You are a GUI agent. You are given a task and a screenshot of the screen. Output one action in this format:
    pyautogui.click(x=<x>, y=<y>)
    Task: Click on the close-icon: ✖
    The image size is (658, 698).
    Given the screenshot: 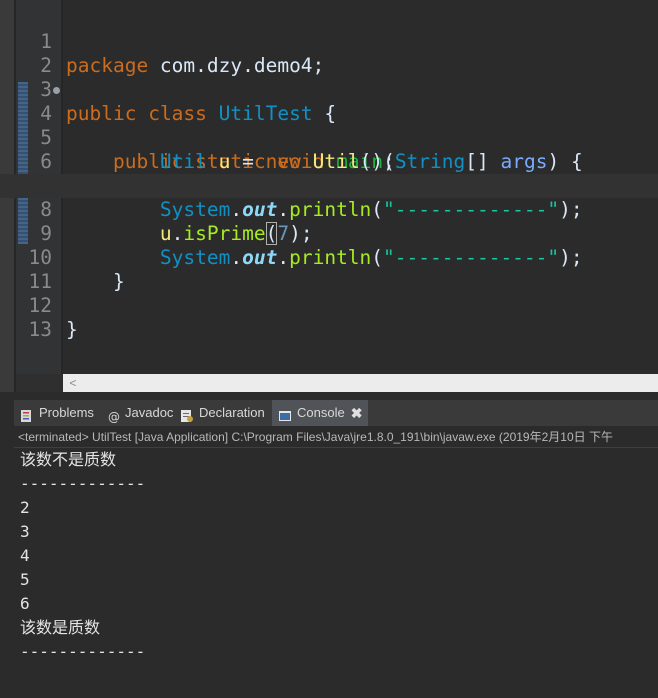 What is the action you would take?
    pyautogui.click(x=357, y=413)
    